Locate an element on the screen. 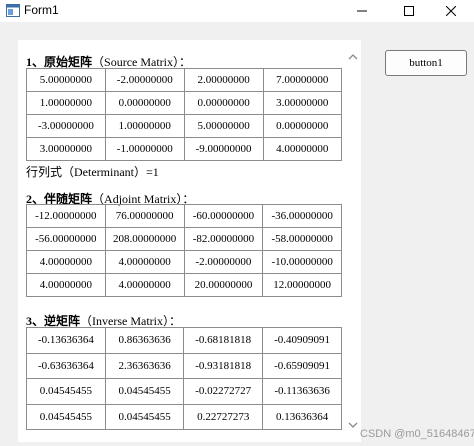 This screenshot has width=474, height=446. matrix-cell: 208.00000000 is located at coordinates (144, 239).